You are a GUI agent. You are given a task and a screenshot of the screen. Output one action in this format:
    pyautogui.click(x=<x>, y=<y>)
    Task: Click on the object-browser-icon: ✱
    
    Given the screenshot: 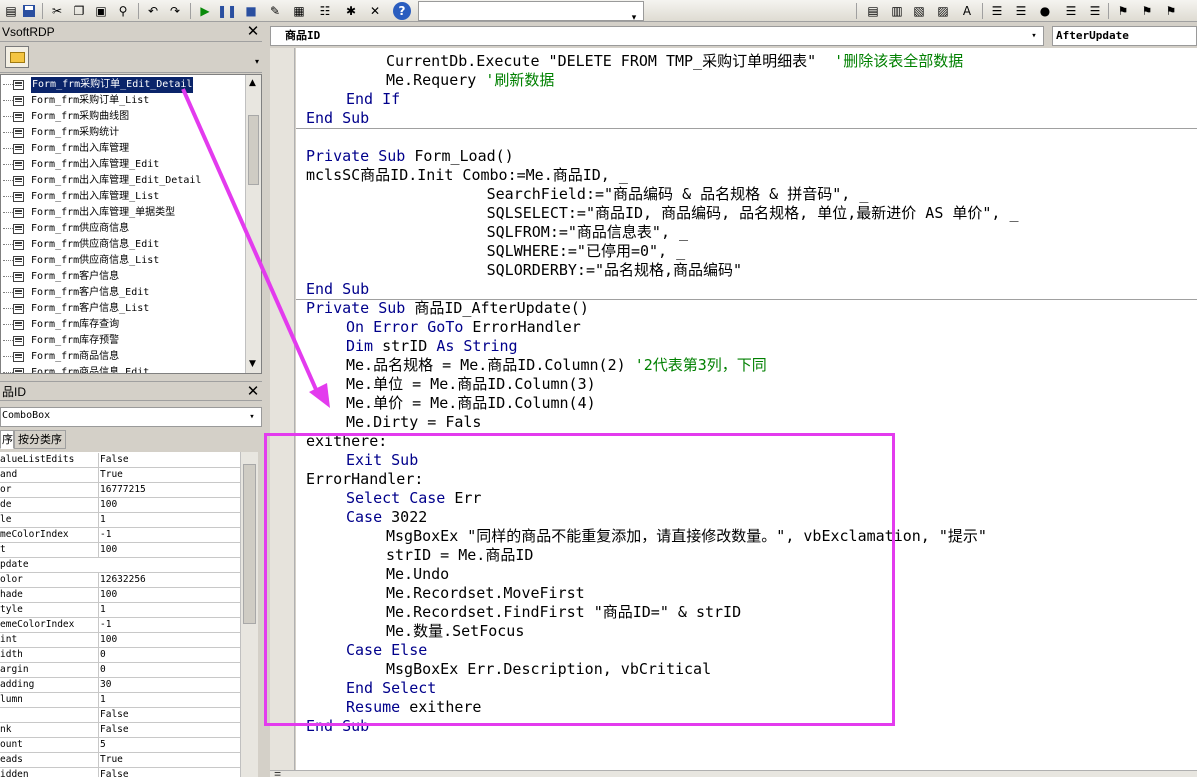 What is the action you would take?
    pyautogui.click(x=351, y=11)
    